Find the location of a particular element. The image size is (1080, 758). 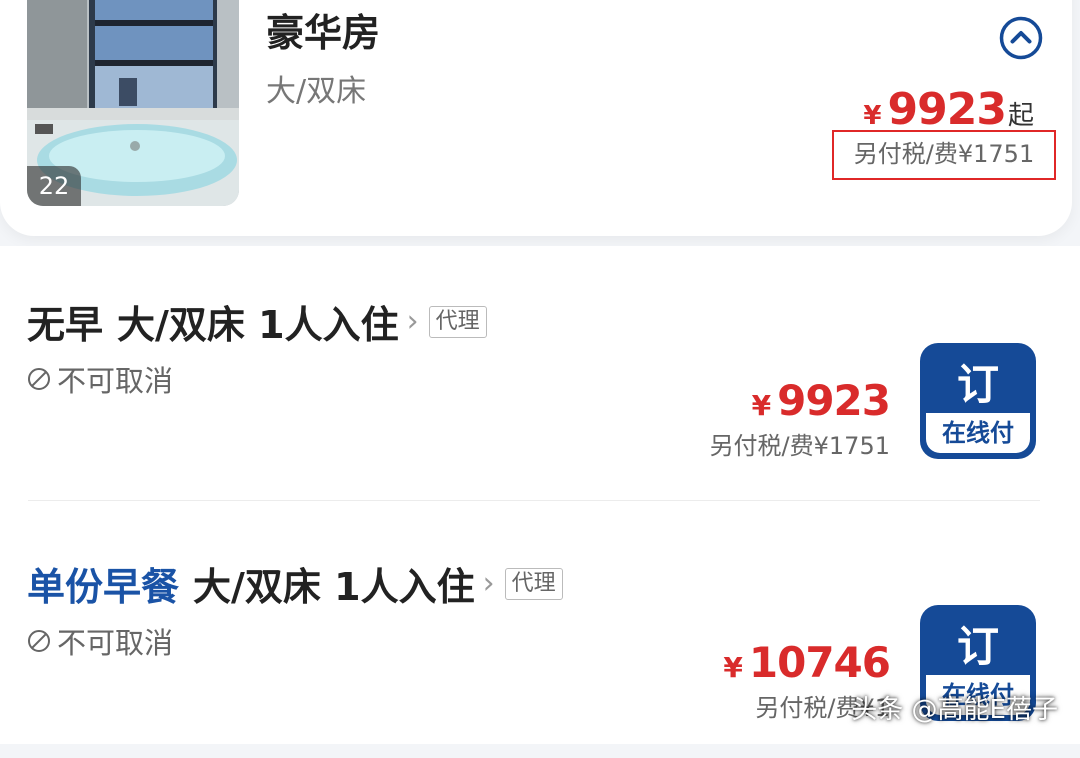

price-value: 10746 is located at coordinates (819, 662).